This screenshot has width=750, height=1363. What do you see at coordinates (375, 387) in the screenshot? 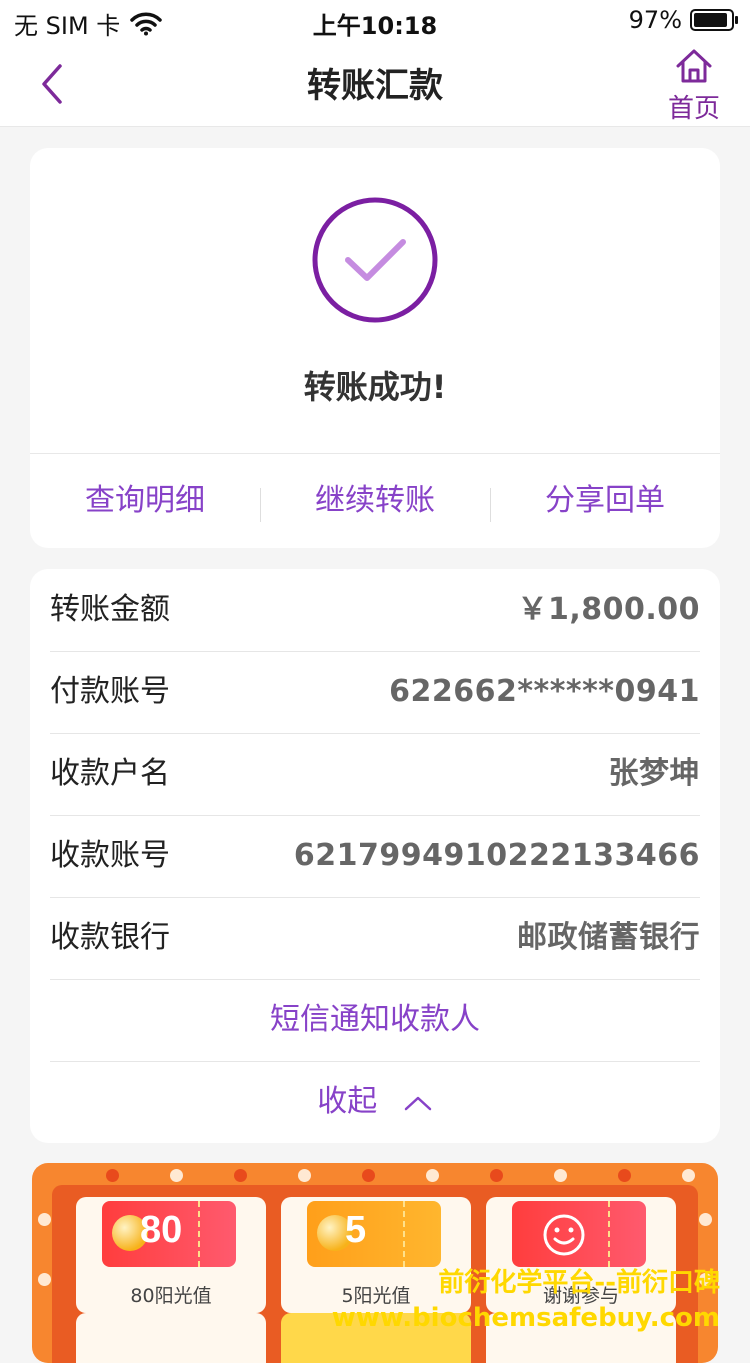
I see `success-message: 转账成功!` at bounding box center [375, 387].